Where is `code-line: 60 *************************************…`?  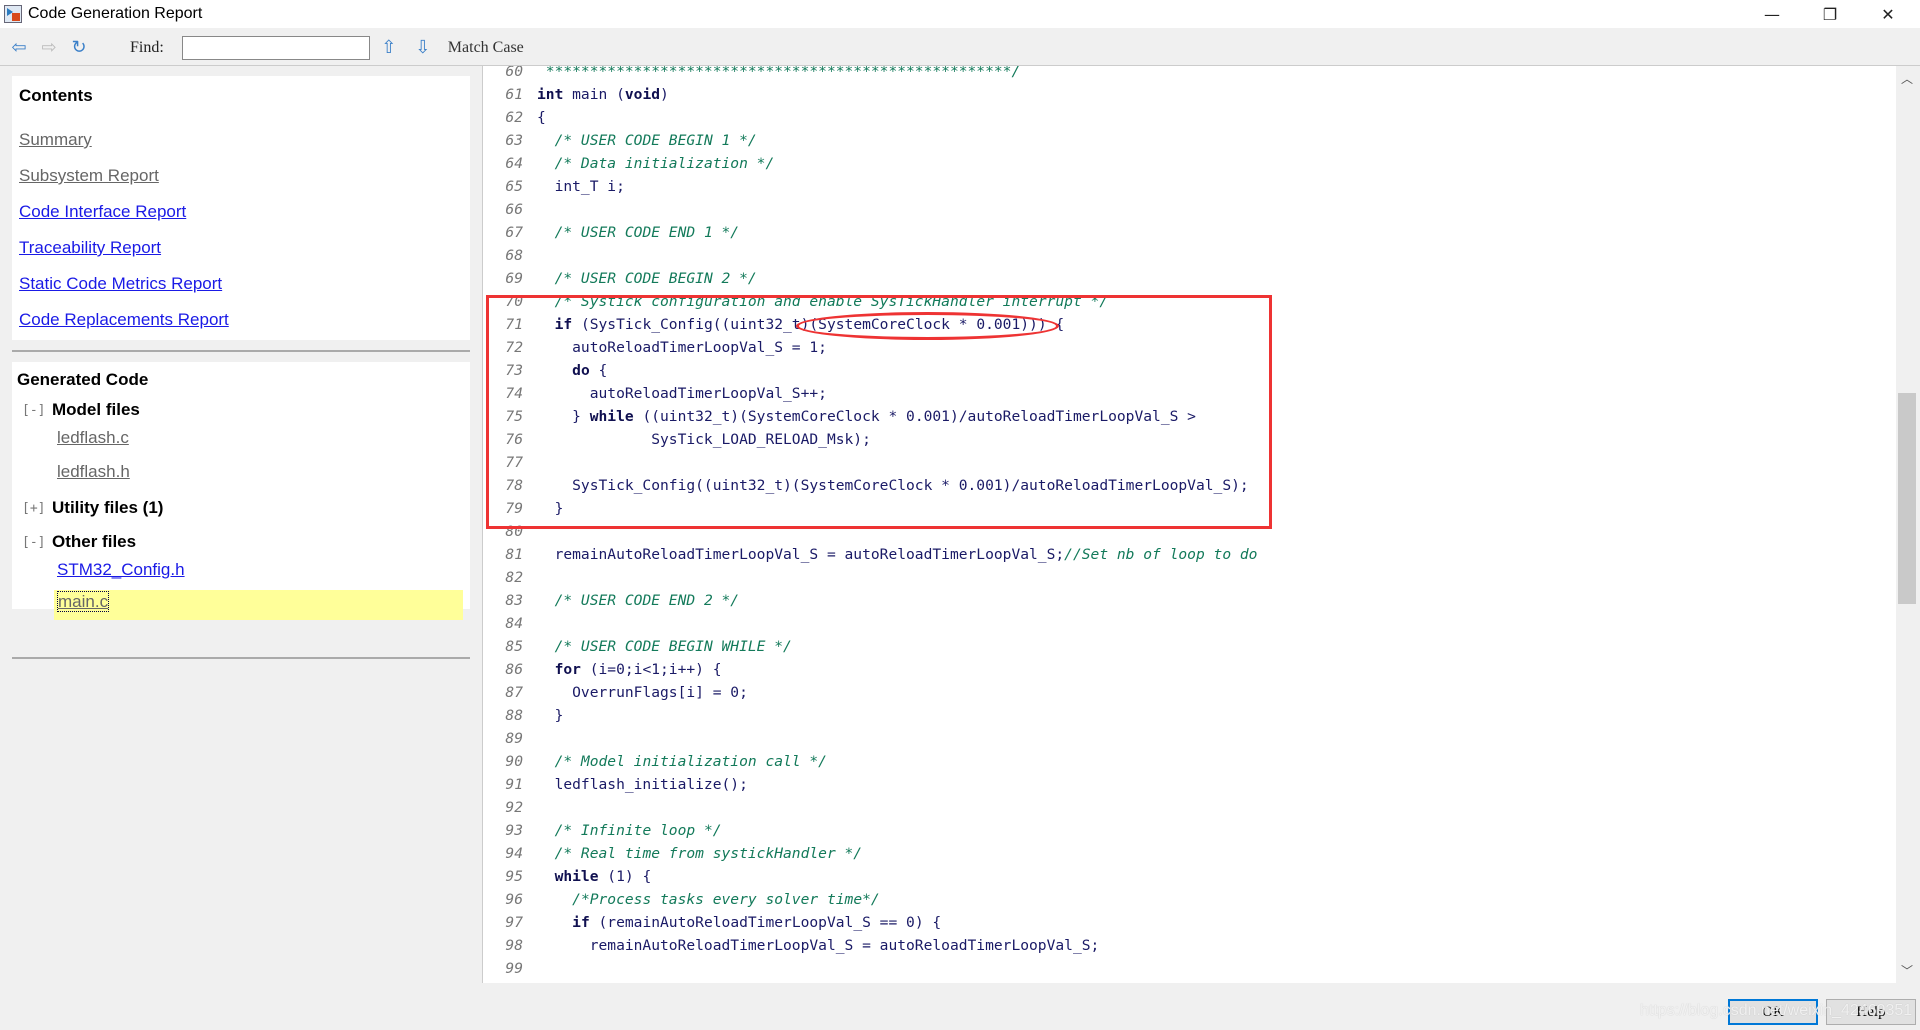 code-line: 60 *************************************… is located at coordinates (751, 74).